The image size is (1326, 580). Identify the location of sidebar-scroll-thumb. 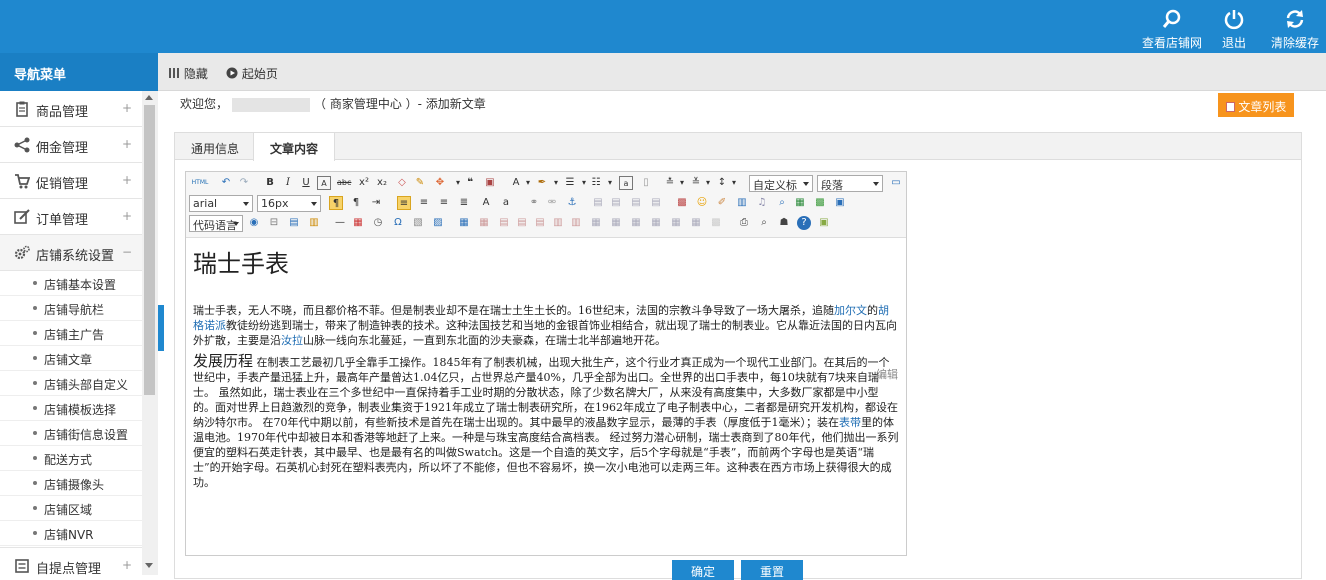
(149, 250).